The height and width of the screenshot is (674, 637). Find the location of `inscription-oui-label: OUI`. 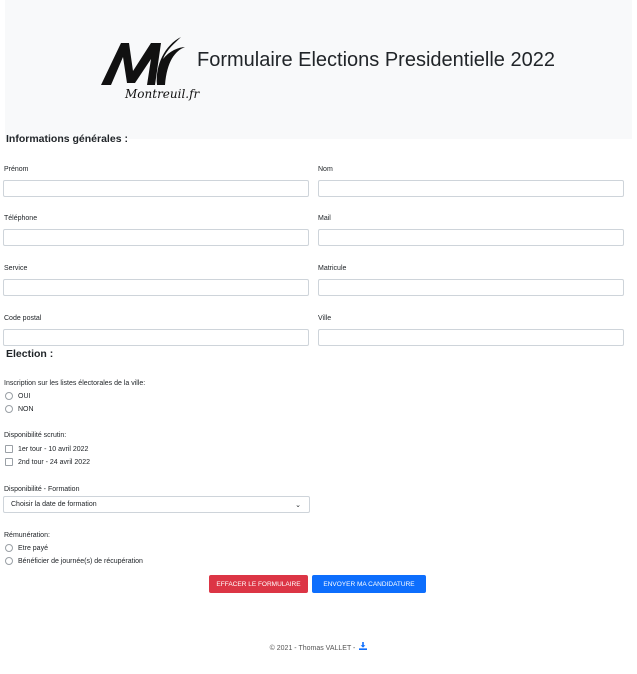

inscription-oui-label: OUI is located at coordinates (24, 396).